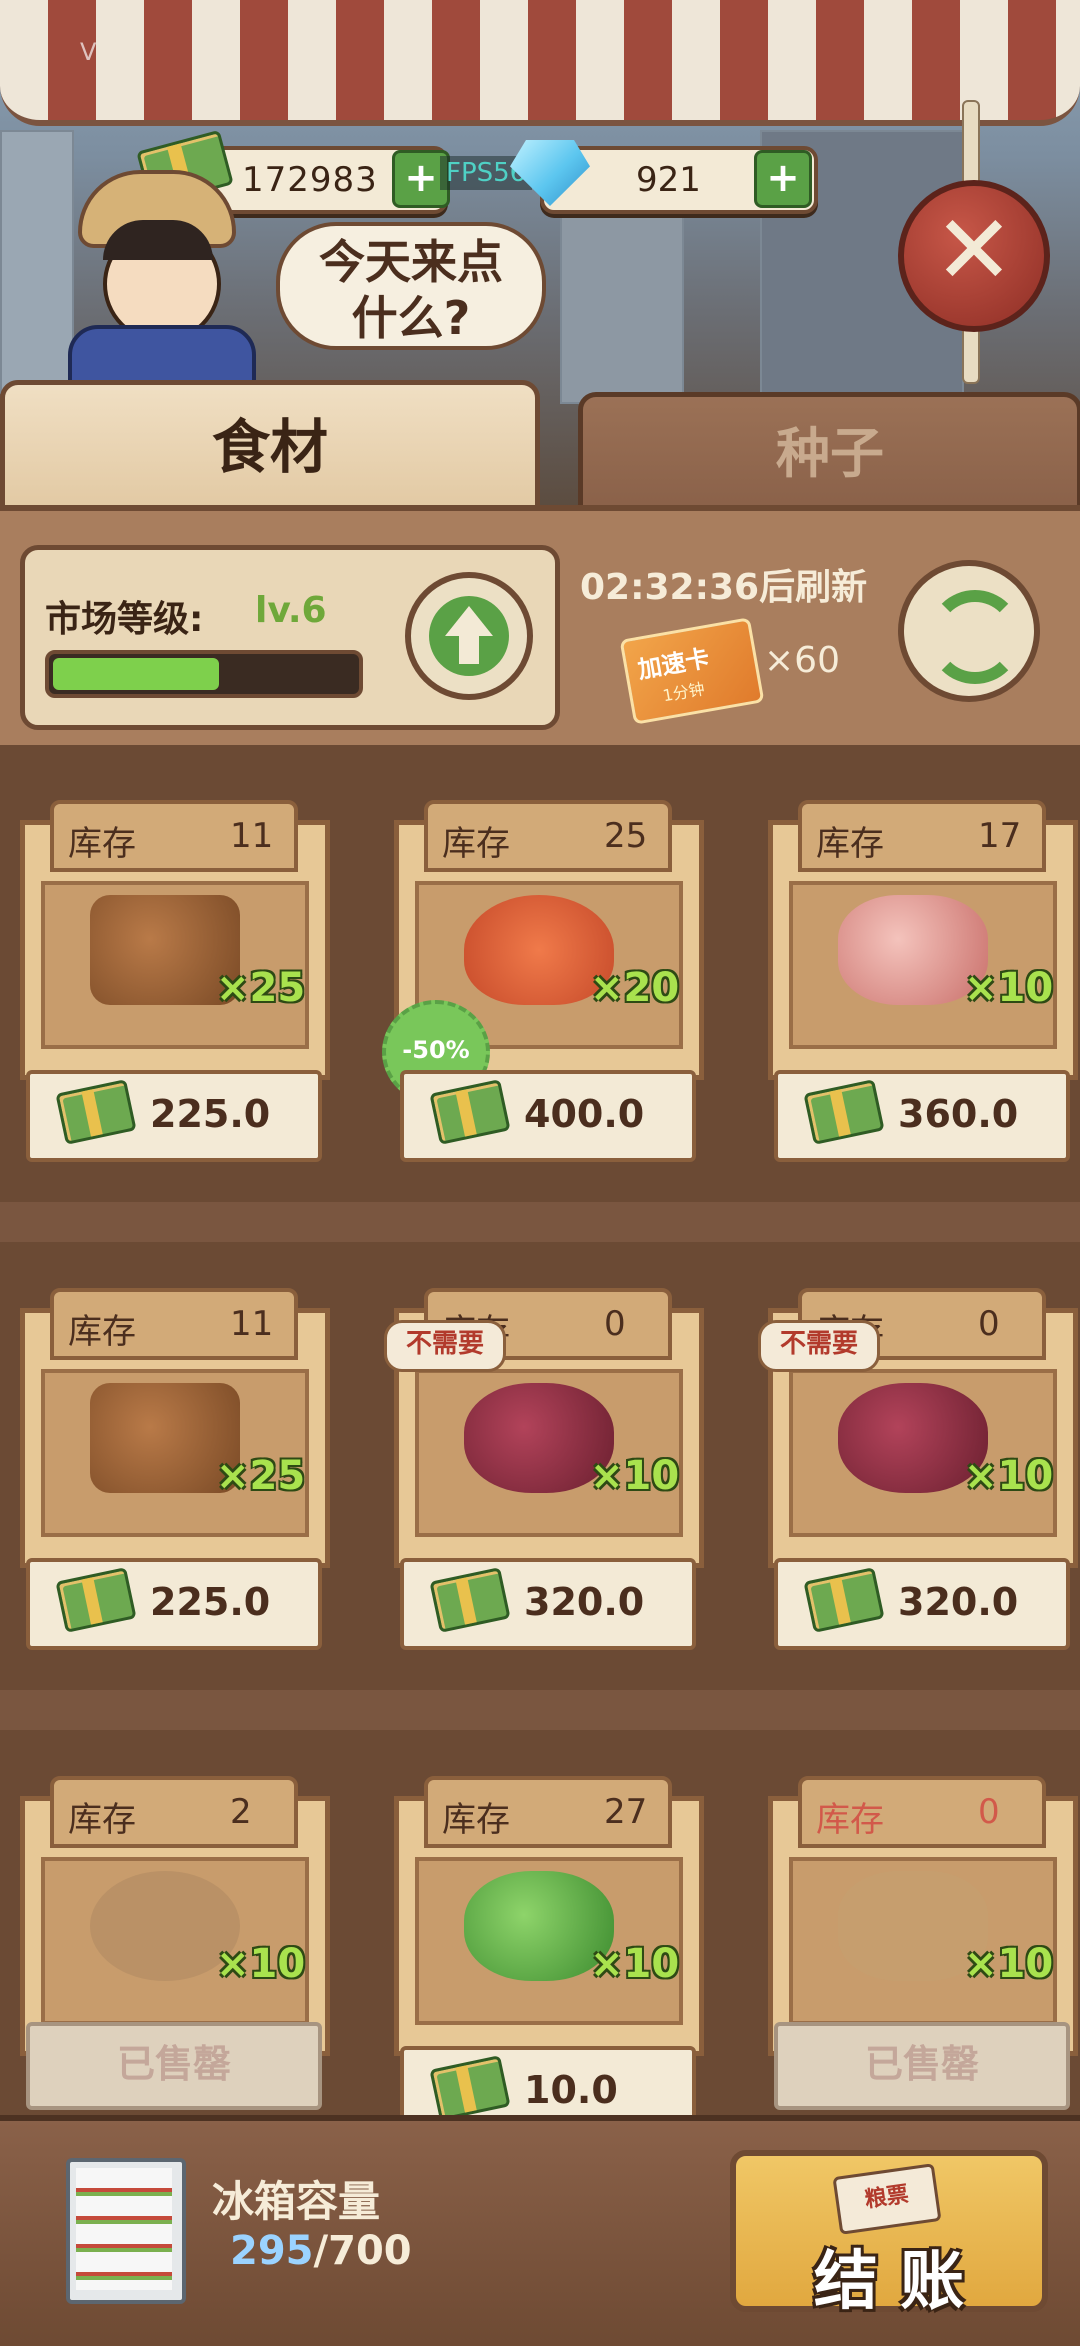 This screenshot has width=1080, height=2346. What do you see at coordinates (668, 180) in the screenshot?
I see `gem-amount: 921` at bounding box center [668, 180].